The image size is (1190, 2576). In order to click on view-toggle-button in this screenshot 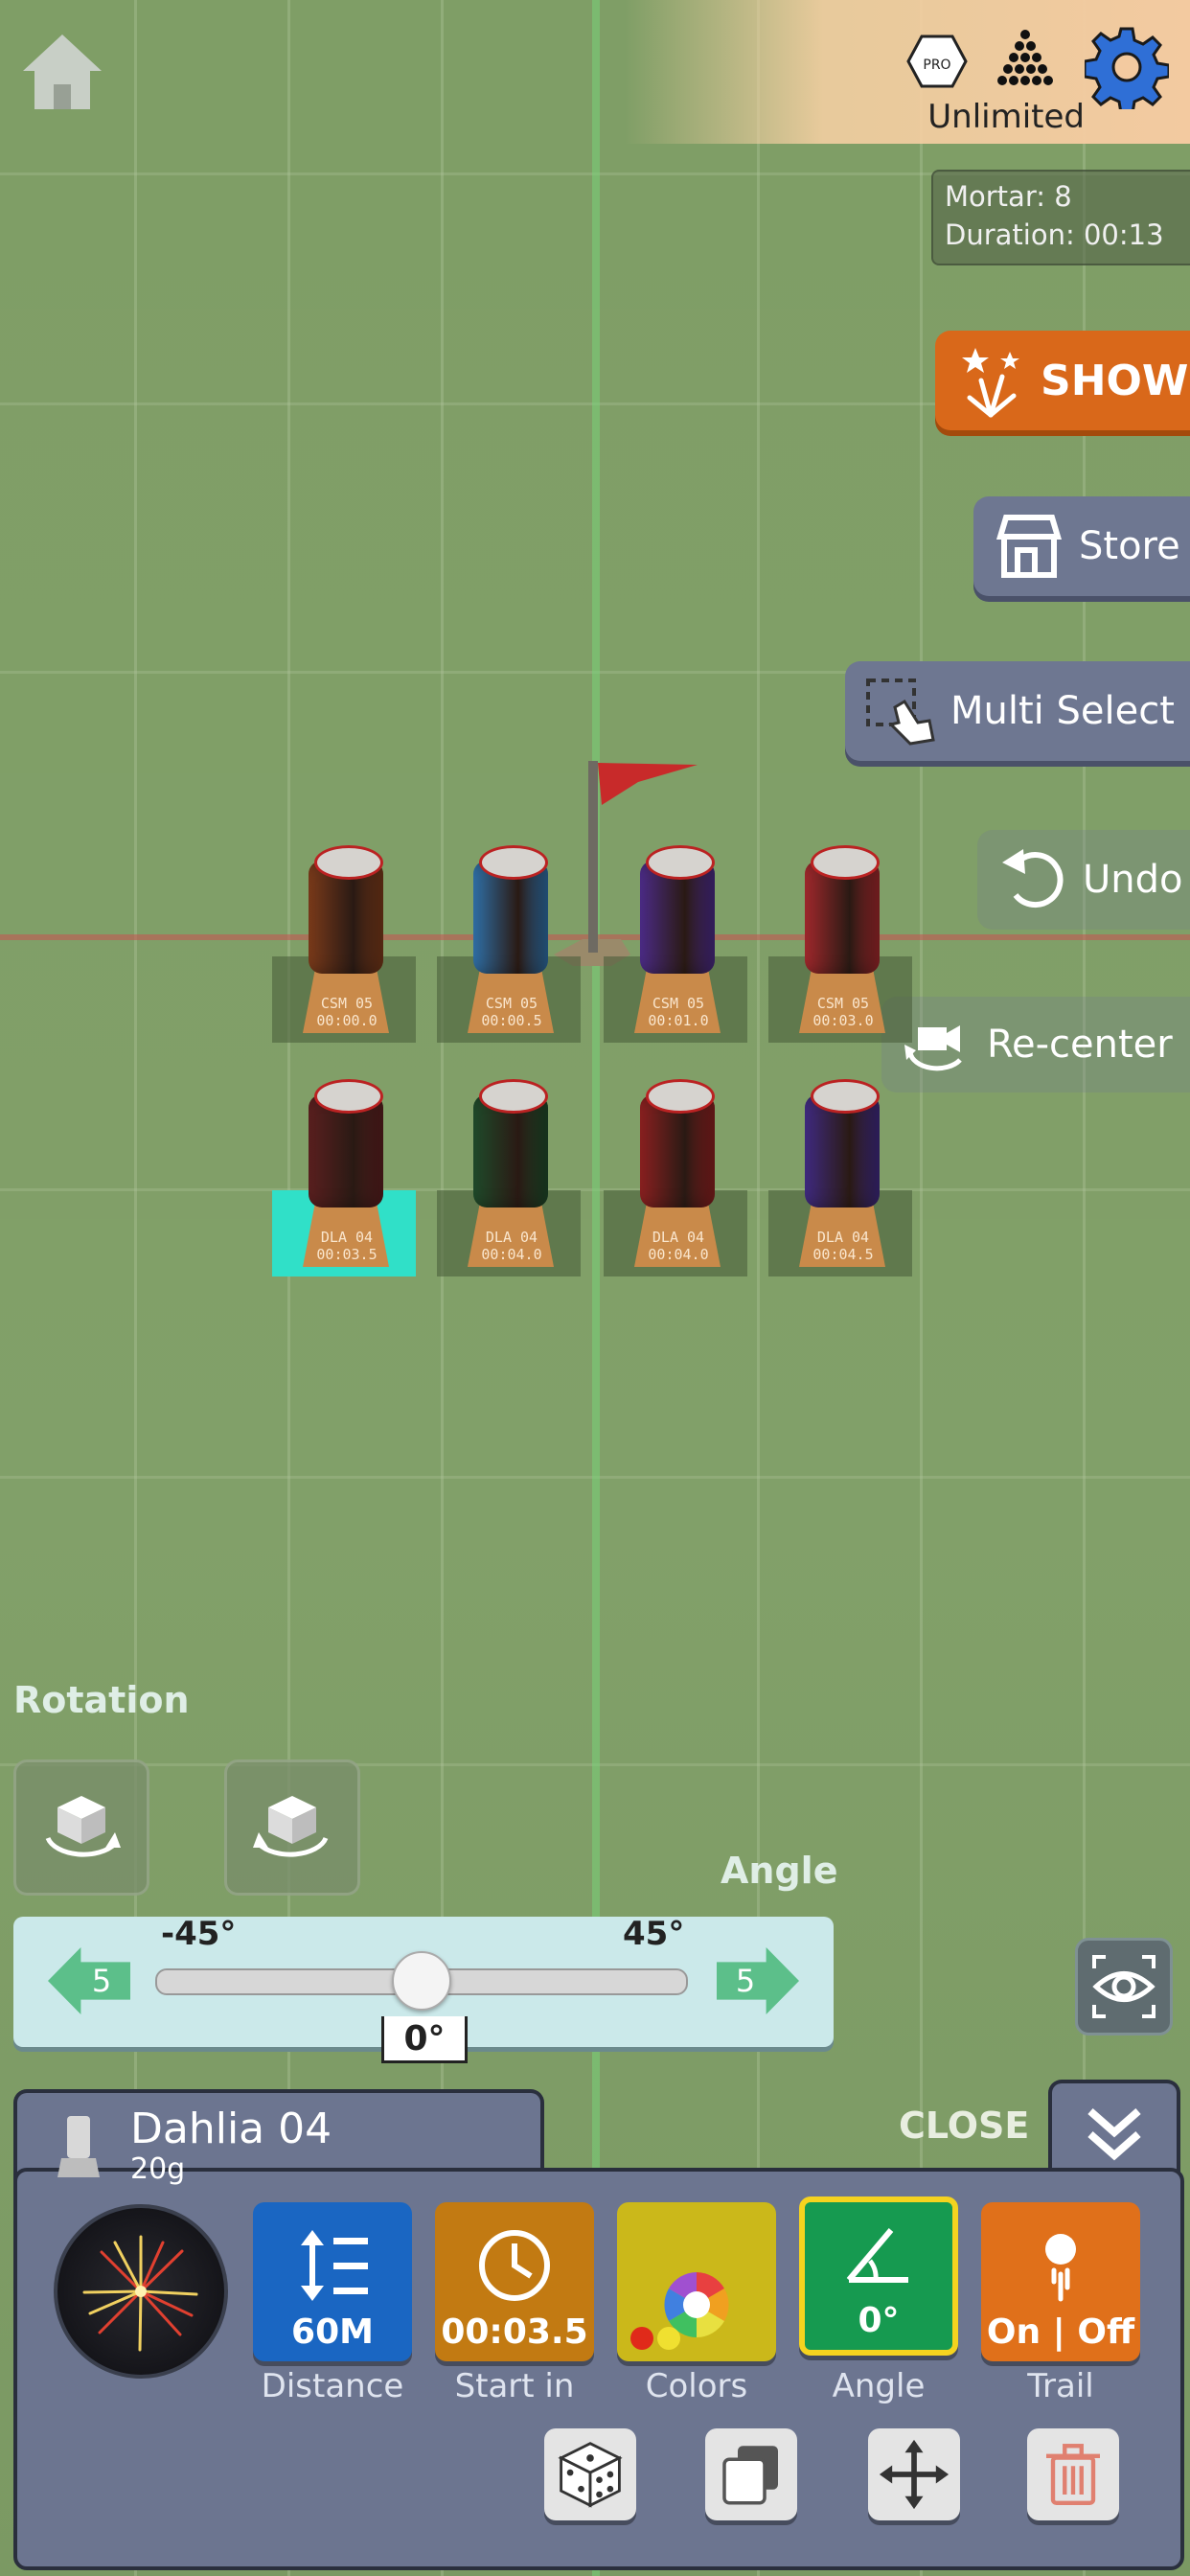, I will do `click(1124, 1987)`.